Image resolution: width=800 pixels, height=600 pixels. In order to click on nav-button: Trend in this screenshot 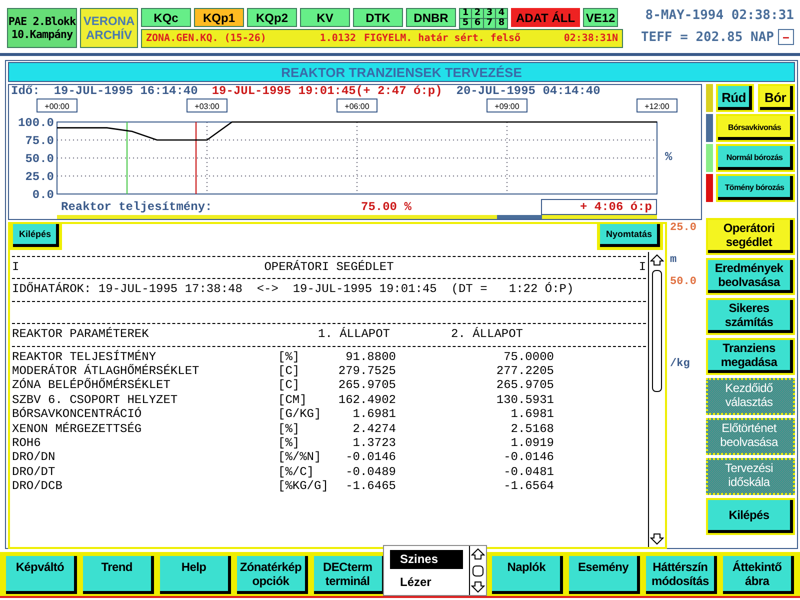, I will do `click(118, 575)`.